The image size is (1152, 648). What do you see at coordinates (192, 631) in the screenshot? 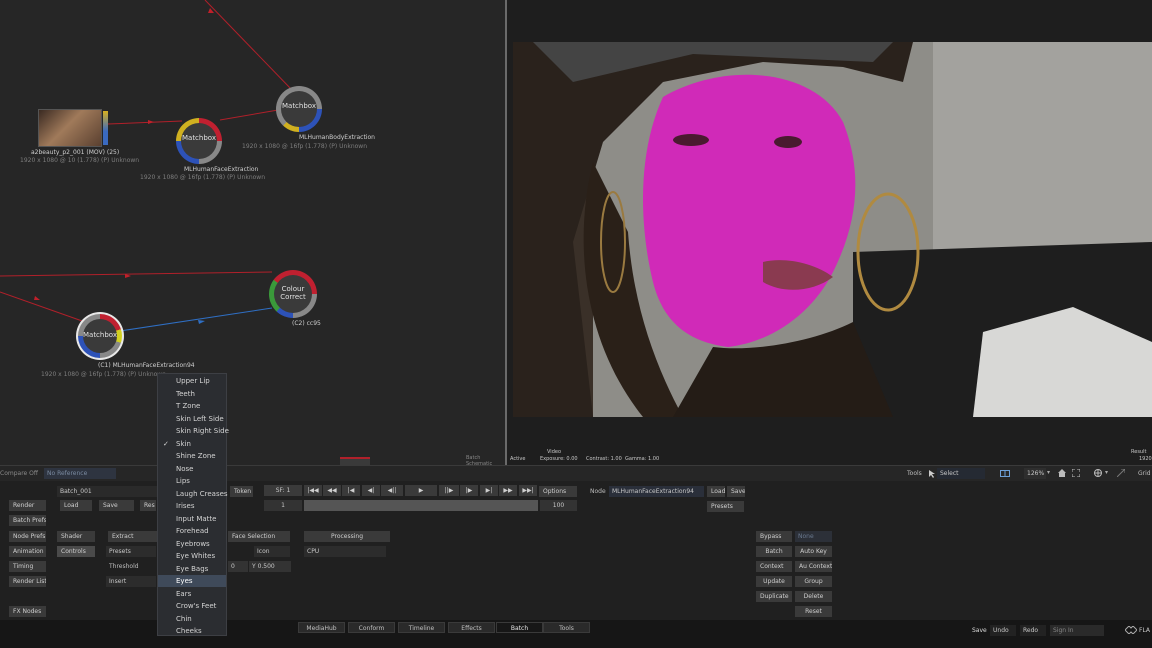
I see `menu-item: Cheeks` at bounding box center [192, 631].